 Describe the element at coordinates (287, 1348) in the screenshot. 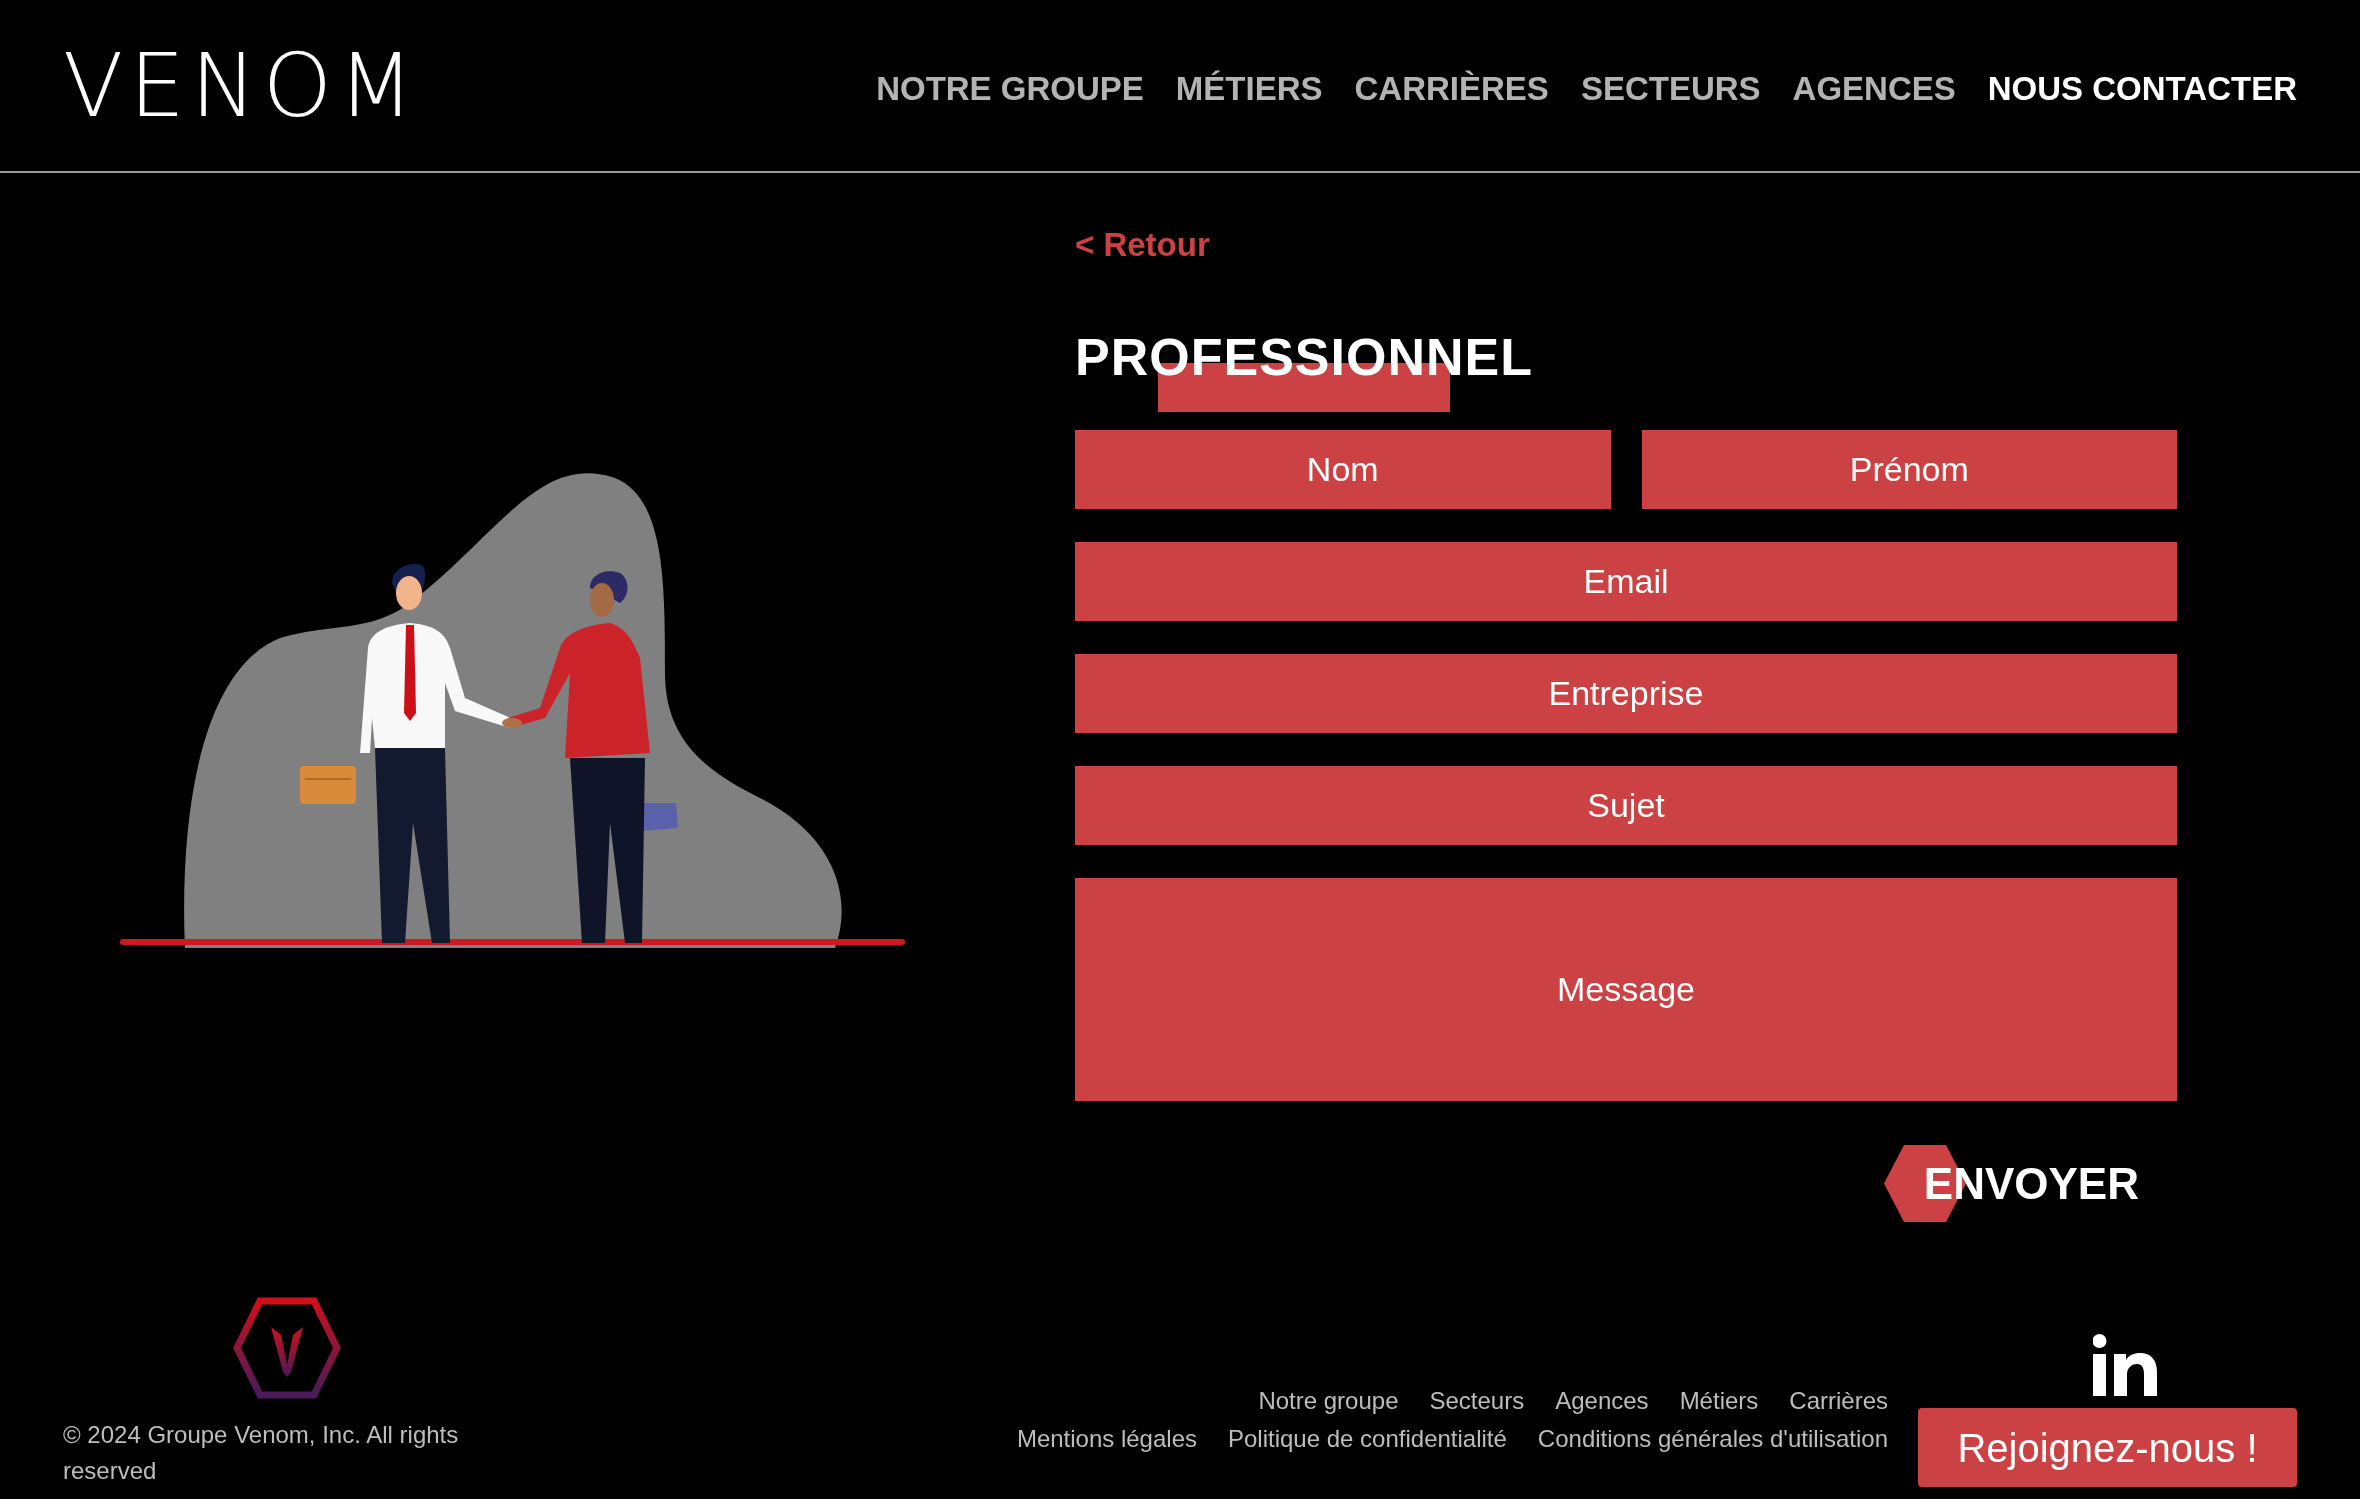

I see `hexagon-logo-icon` at that location.